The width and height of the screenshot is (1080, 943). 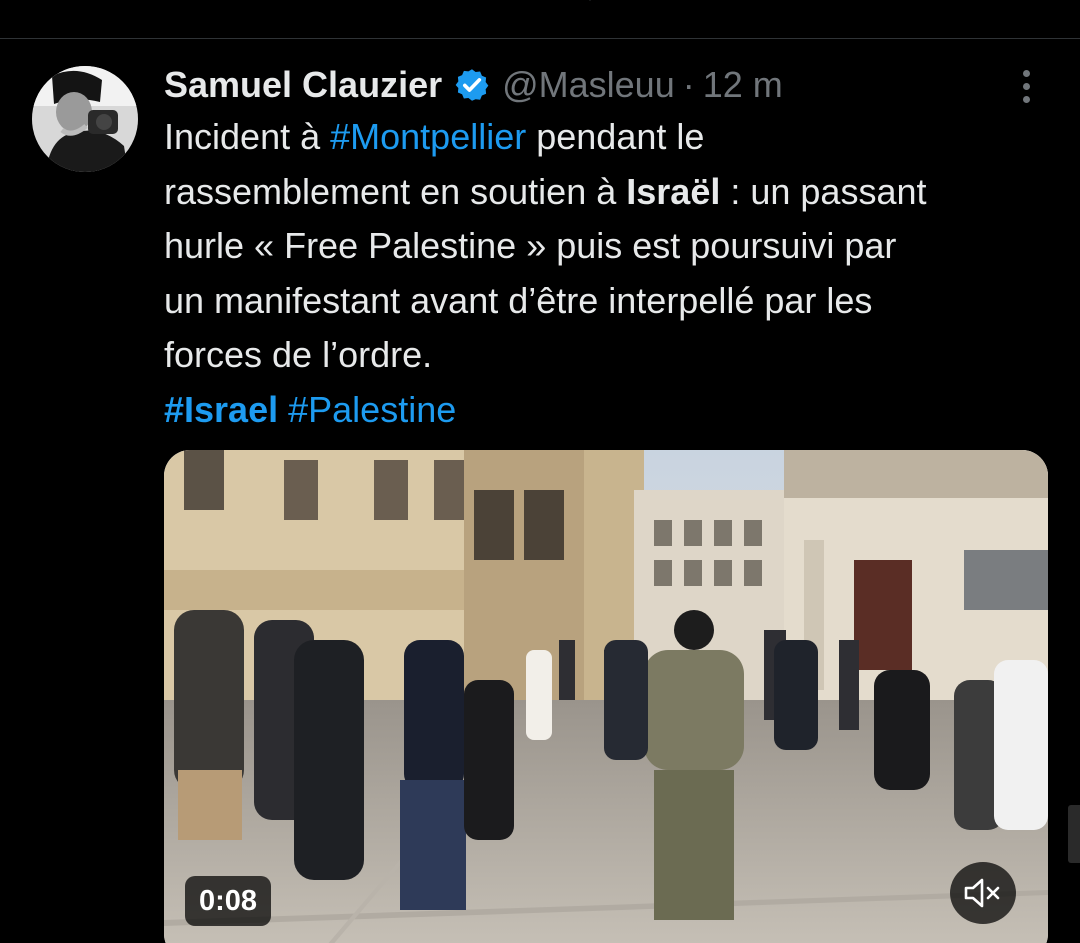 What do you see at coordinates (823, 191) in the screenshot?
I see `tweet-text-segment: : un passant` at bounding box center [823, 191].